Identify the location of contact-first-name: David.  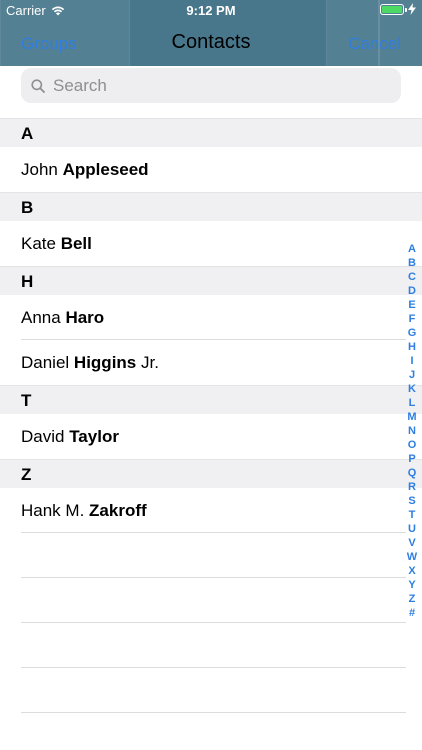
(45, 436).